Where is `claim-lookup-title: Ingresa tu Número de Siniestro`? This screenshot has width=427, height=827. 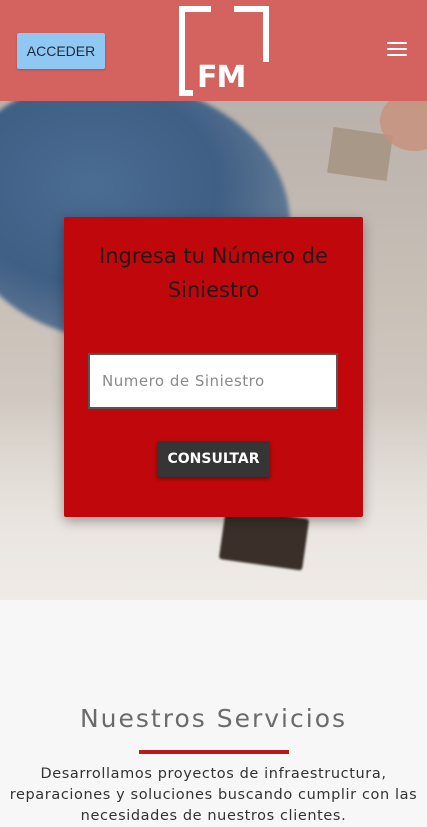 claim-lookup-title: Ingresa tu Número de Siniestro is located at coordinates (213, 273).